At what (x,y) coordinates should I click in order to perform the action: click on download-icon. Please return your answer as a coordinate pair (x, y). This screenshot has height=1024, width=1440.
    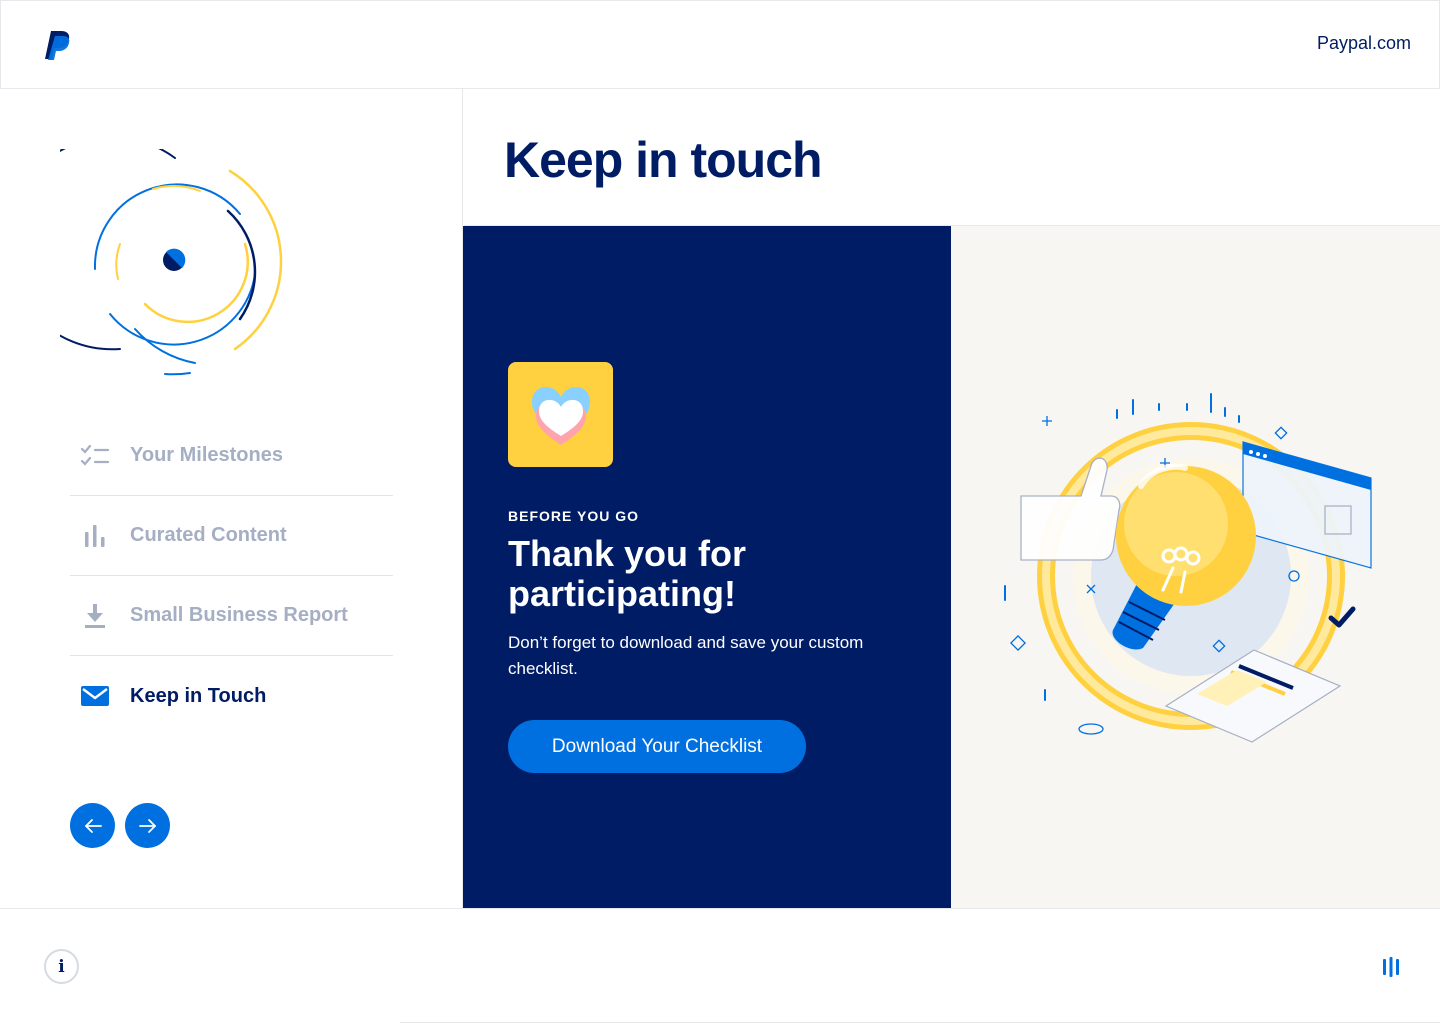
    Looking at the image, I should click on (95, 616).